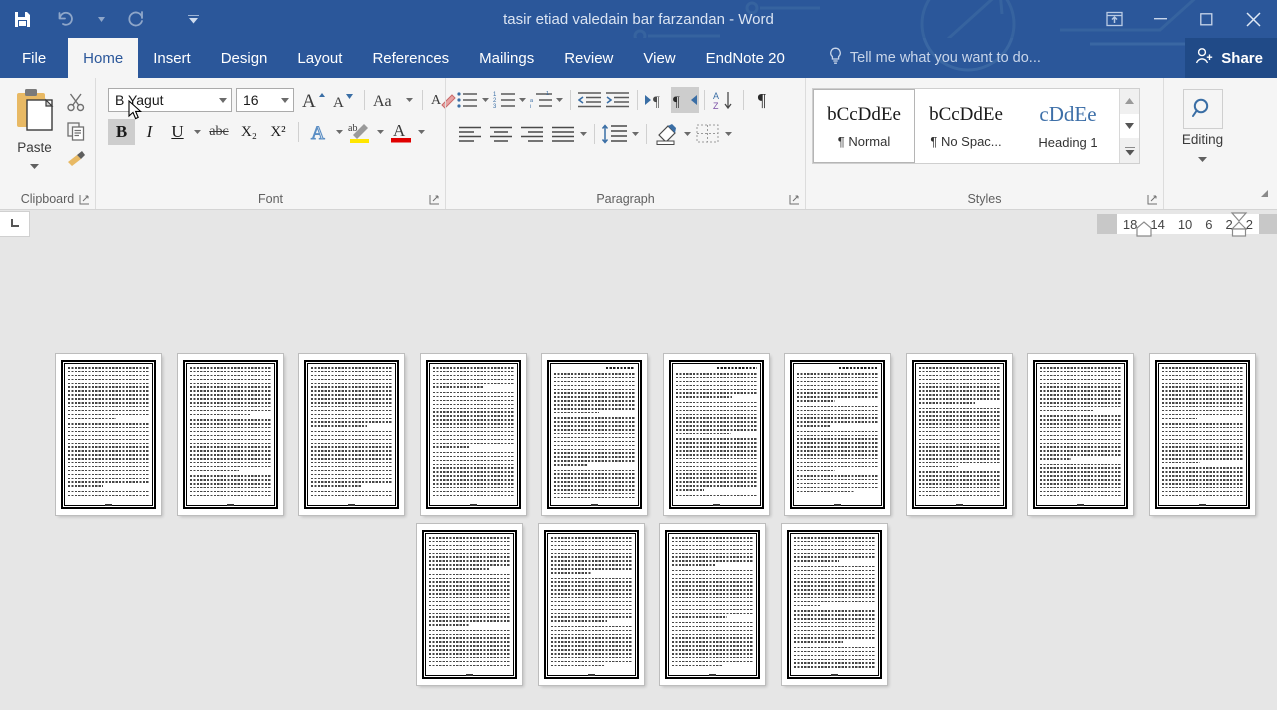  Describe the element at coordinates (172, 58) in the screenshot. I see `tab-insert: Insert` at that location.